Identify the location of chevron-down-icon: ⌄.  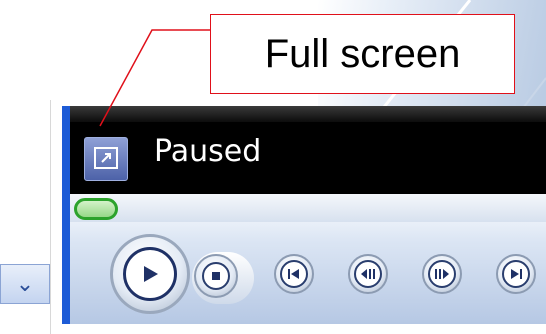
(25, 283).